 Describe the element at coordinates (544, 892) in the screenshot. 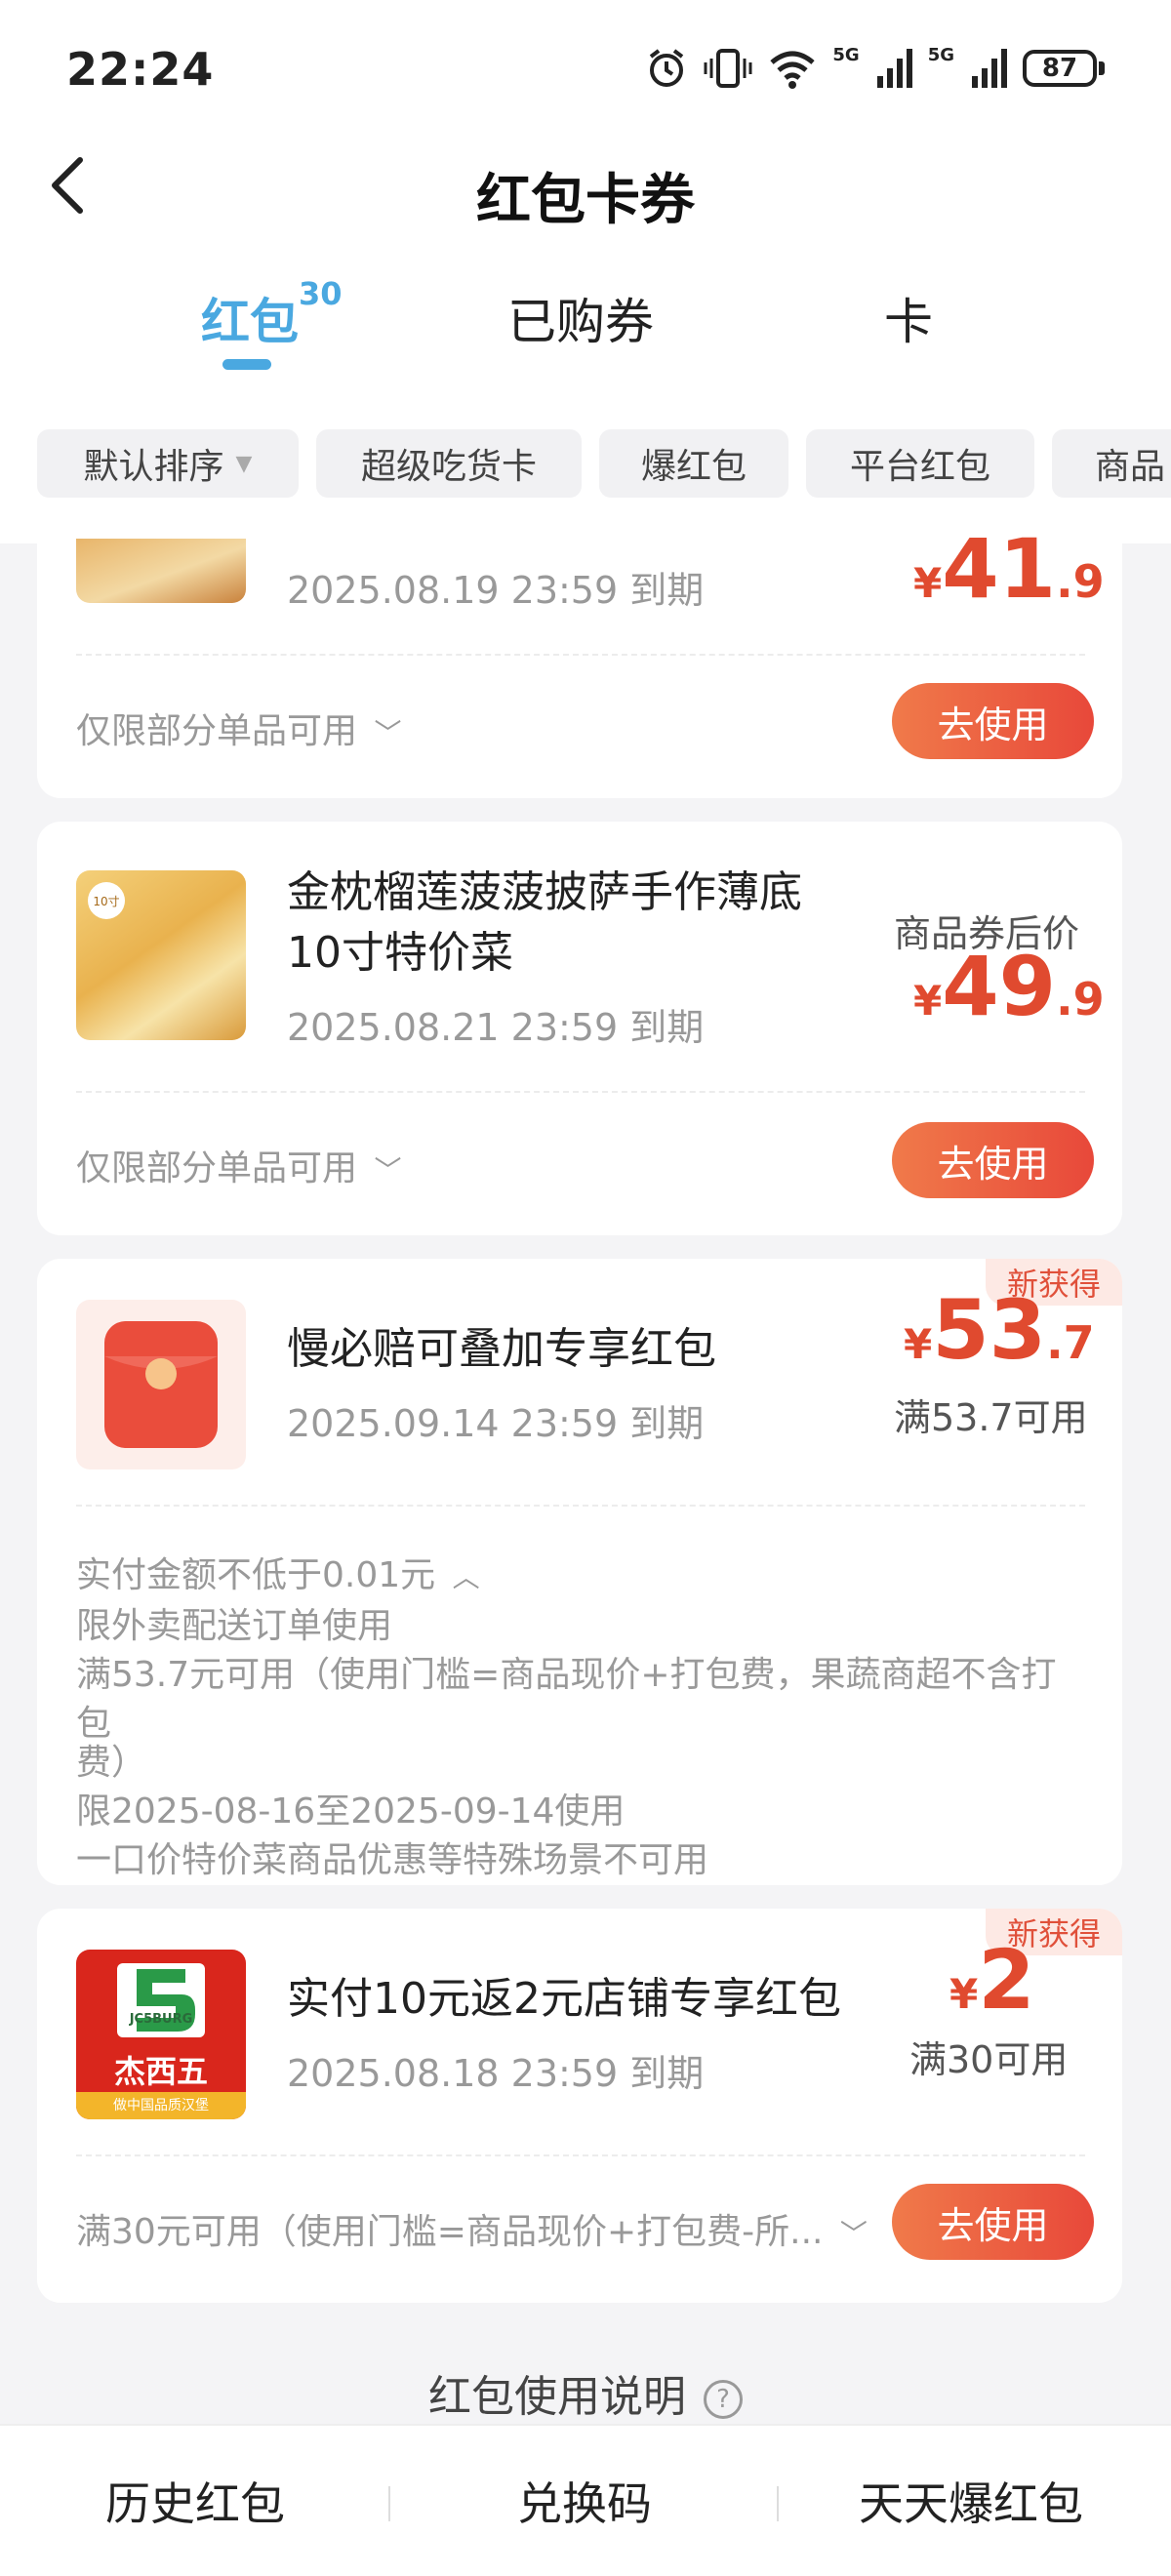

I see `coupon-title-line1: 金枕榴莲菠菠披萨手作薄底` at that location.